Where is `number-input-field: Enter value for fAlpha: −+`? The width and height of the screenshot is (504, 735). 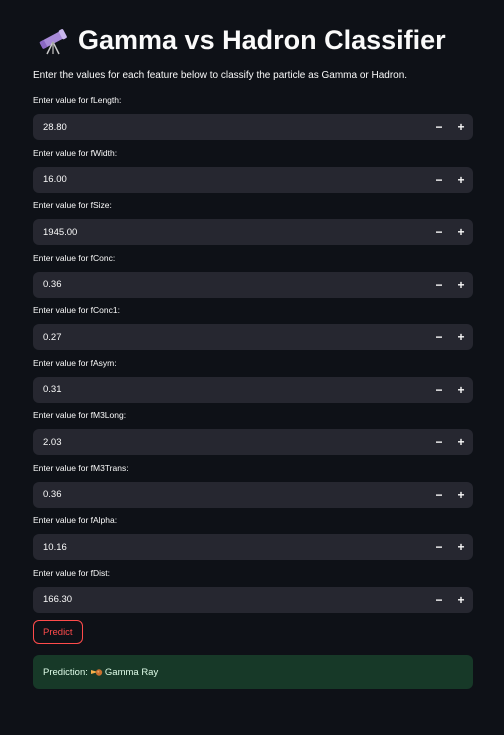 number-input-field: Enter value for fAlpha: −+ is located at coordinates (253, 537).